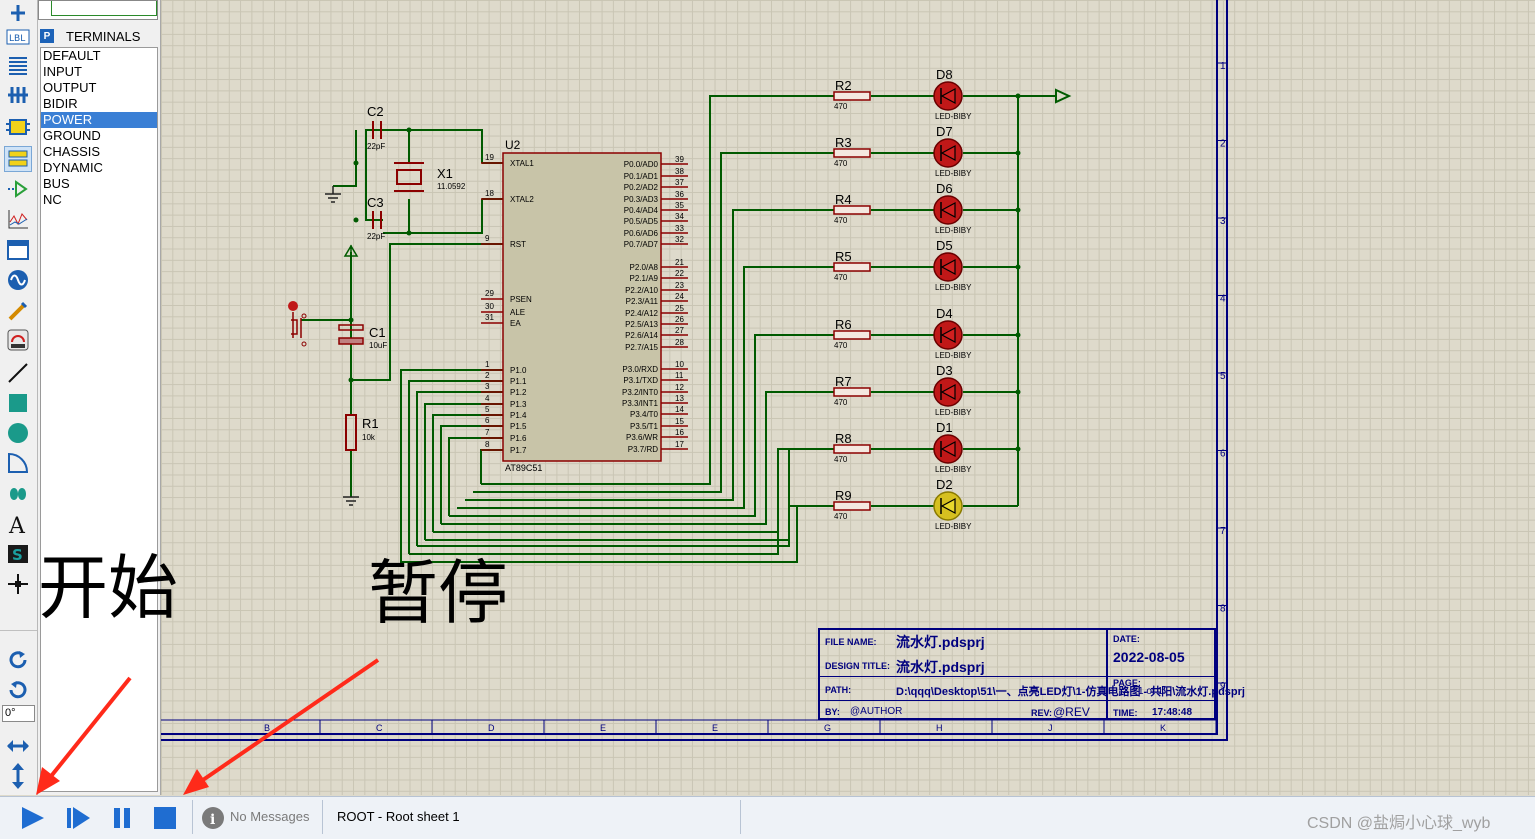  What do you see at coordinates (18, 746) in the screenshot?
I see `mirror-x-icon` at bounding box center [18, 746].